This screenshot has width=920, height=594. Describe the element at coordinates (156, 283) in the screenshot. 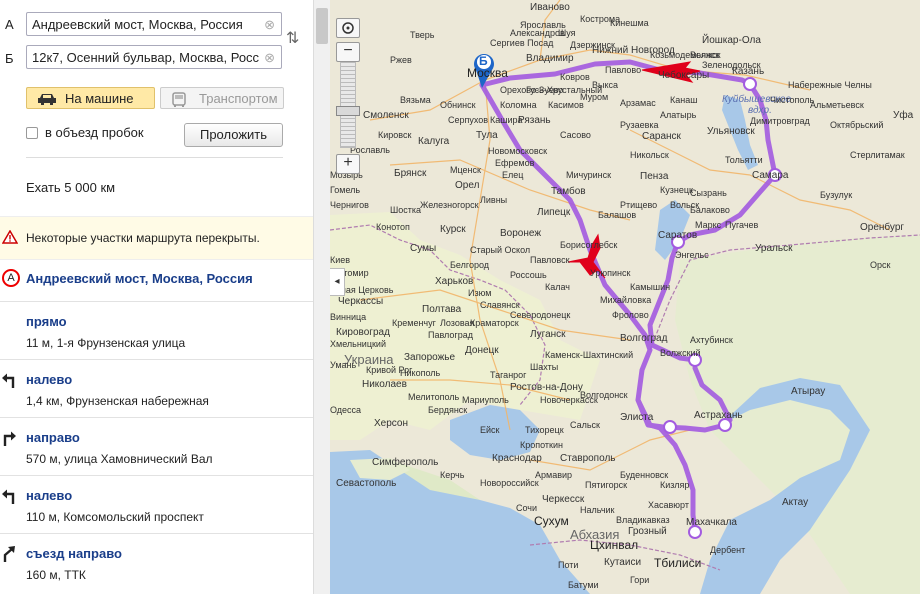

I see `route-start-item: А Андреевский мост, Москва, Россия` at that location.